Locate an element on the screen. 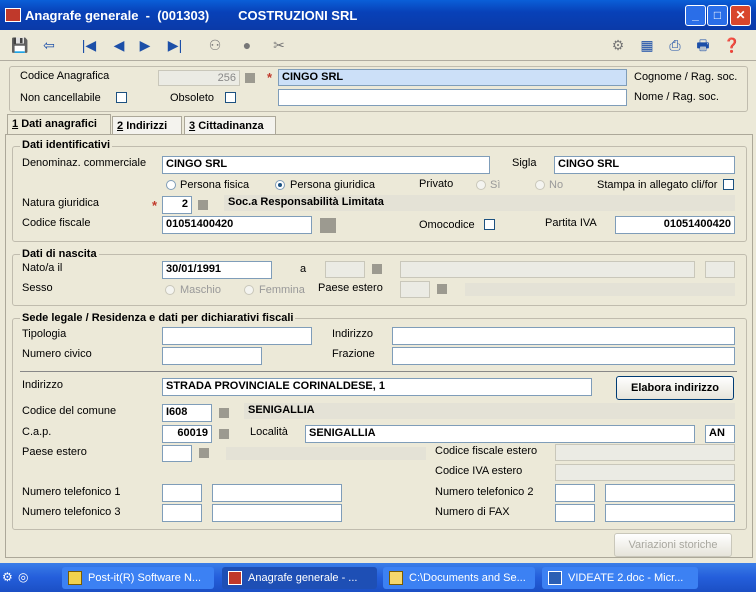  comune-name: SENIGALLIA is located at coordinates (281, 410).